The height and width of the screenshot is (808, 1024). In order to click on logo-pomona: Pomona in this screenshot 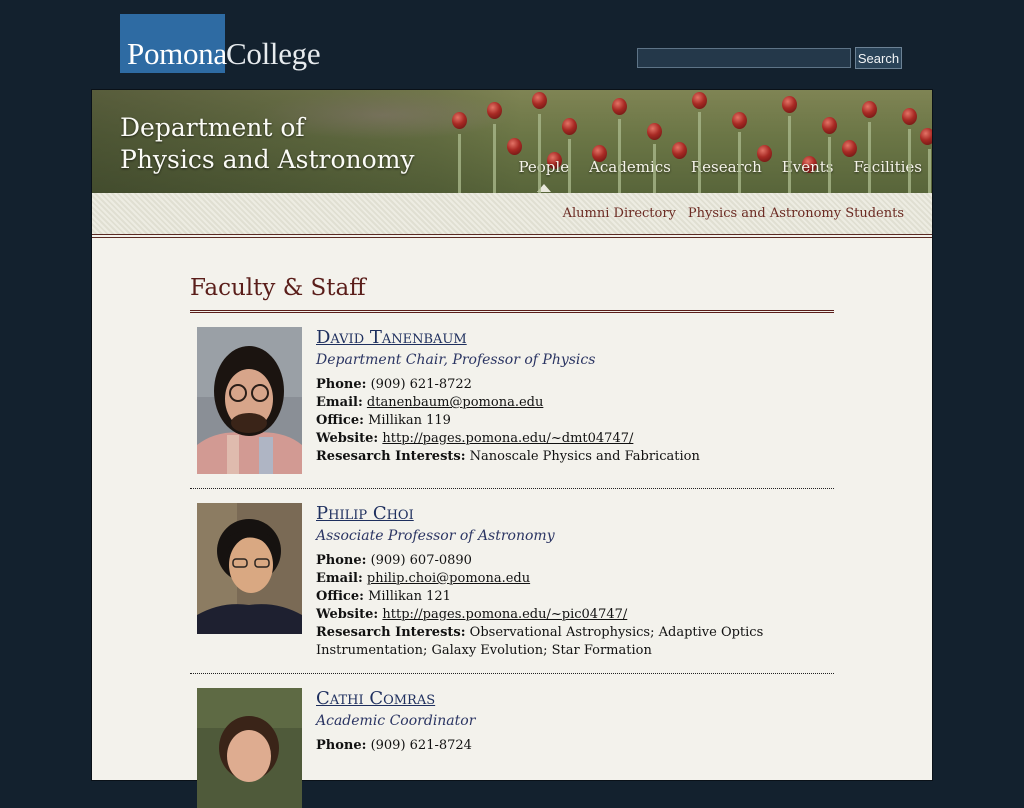, I will do `click(173, 43)`.